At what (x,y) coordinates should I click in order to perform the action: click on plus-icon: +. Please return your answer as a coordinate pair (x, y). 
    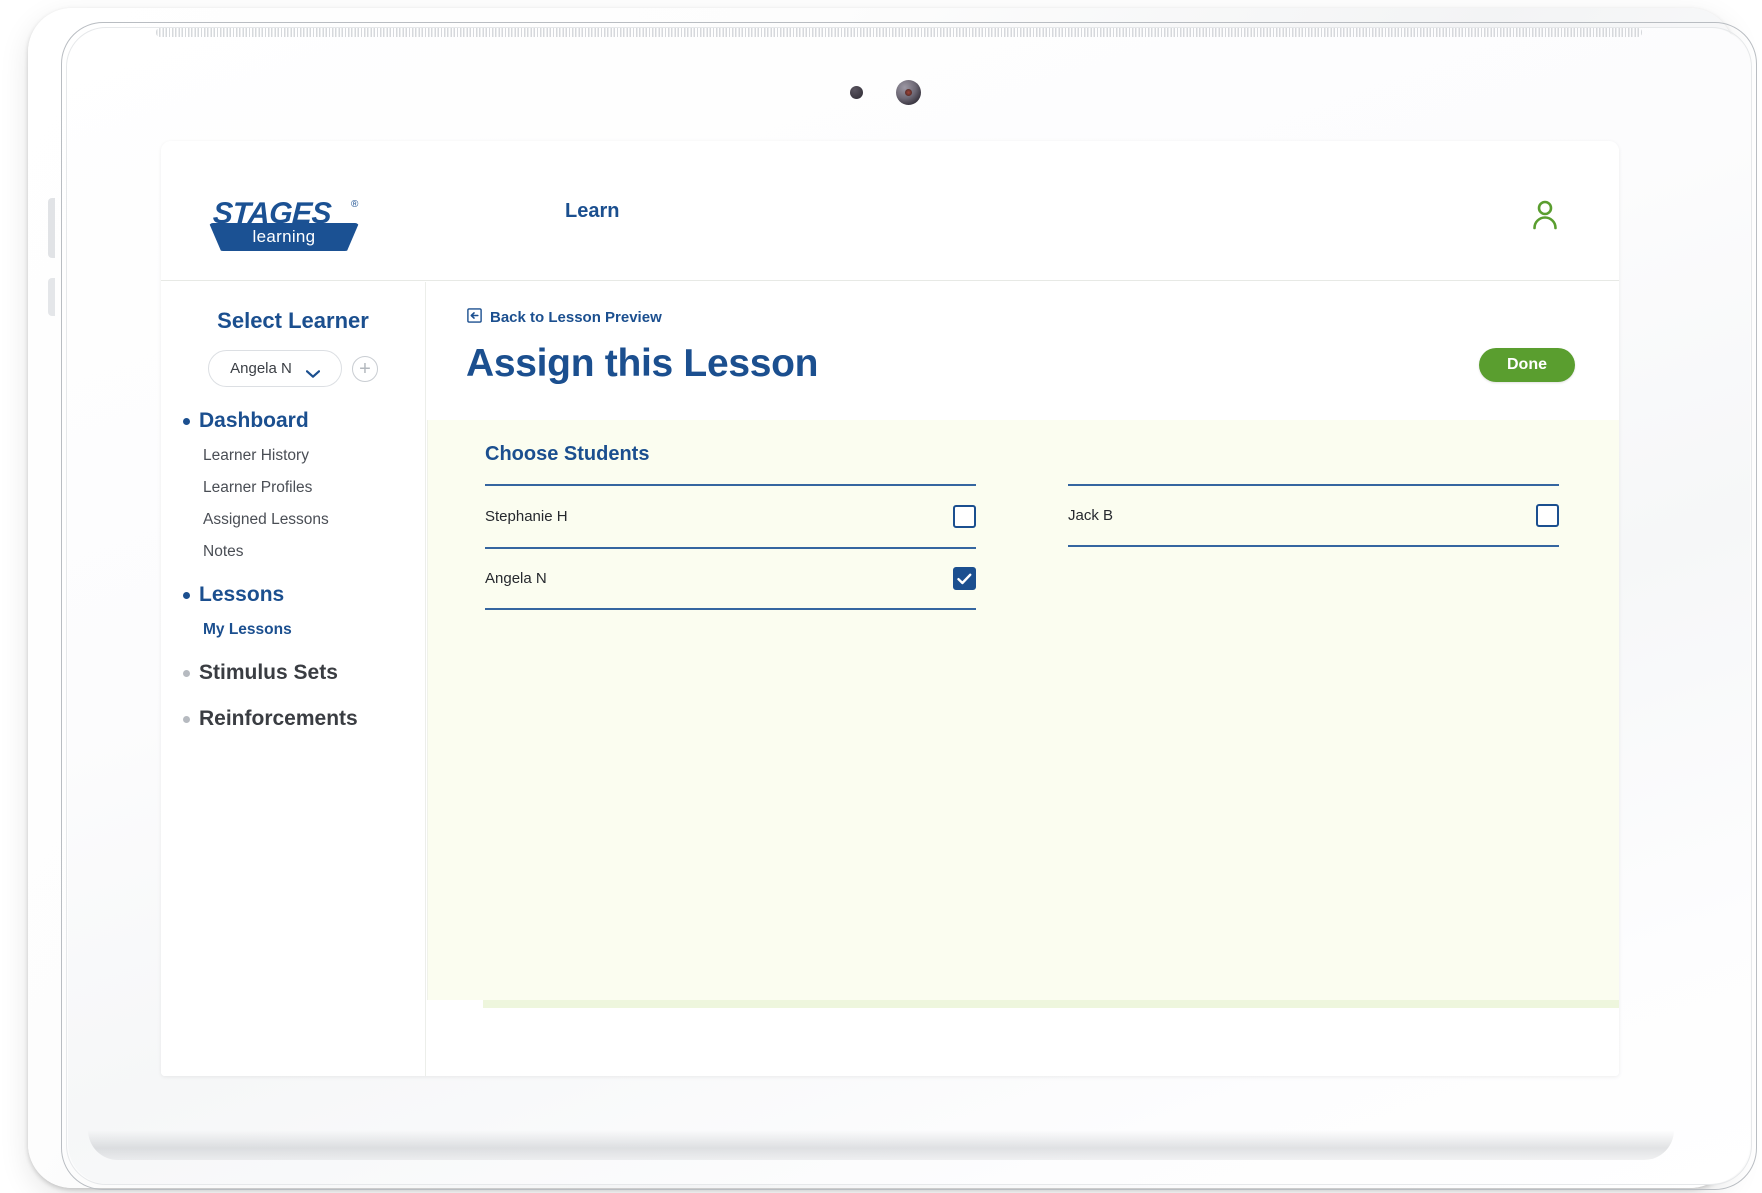
    Looking at the image, I should click on (365, 368).